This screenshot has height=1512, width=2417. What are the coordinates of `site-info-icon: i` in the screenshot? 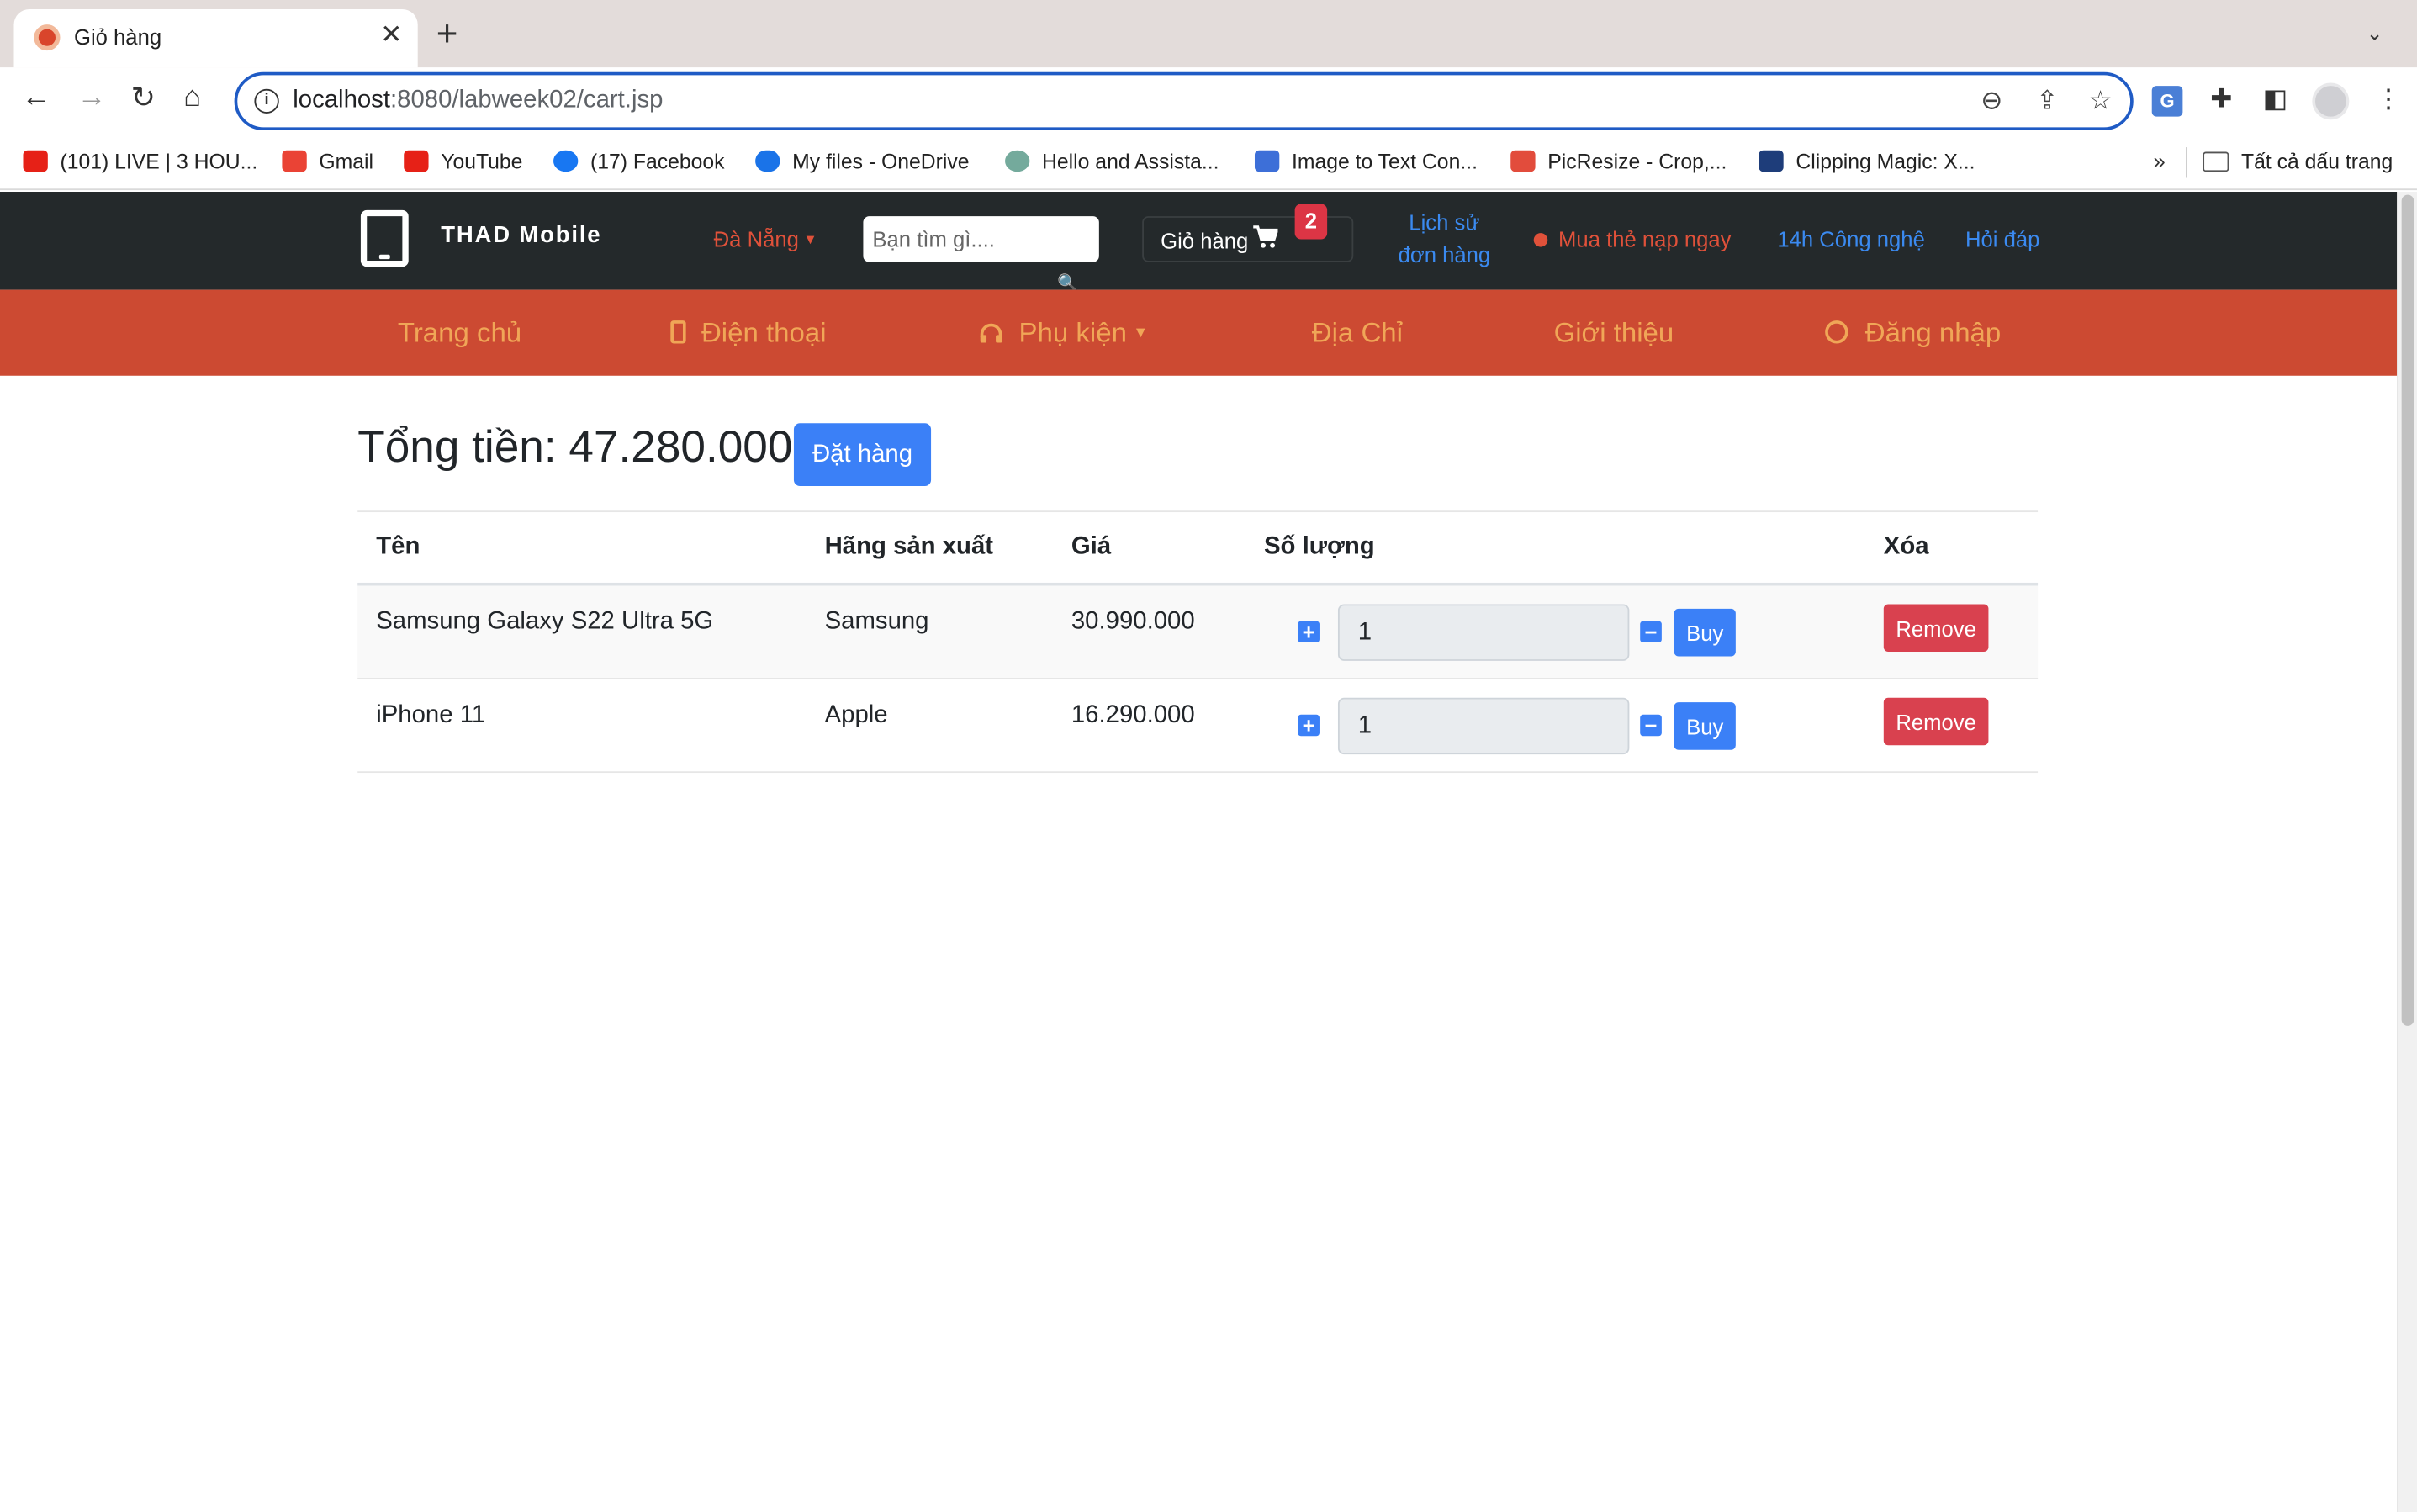 It's located at (267, 101).